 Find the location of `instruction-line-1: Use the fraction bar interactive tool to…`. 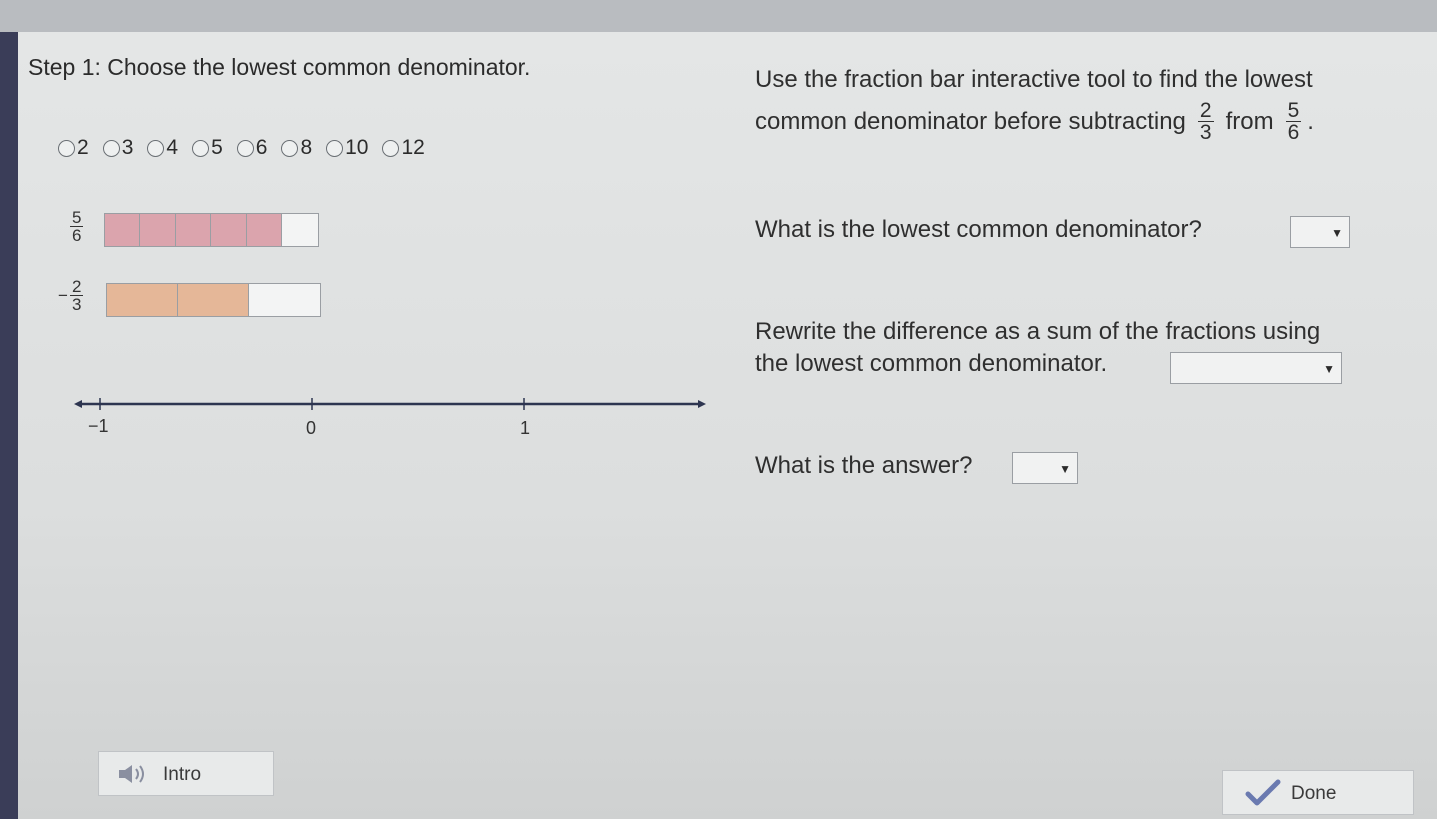

instruction-line-1: Use the fraction bar interactive tool to… is located at coordinates (1034, 79).